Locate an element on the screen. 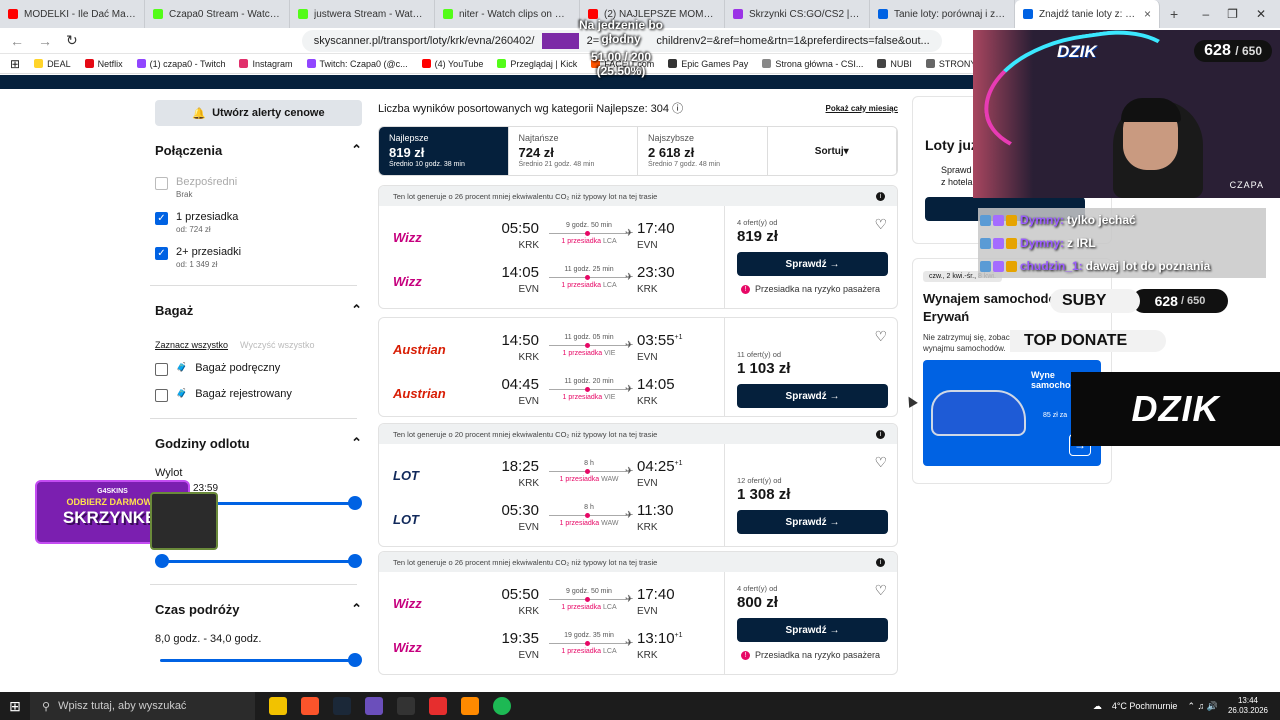 The width and height of the screenshot is (1280, 720). select-all-link: Zaznacz wszystko is located at coordinates (191, 345).